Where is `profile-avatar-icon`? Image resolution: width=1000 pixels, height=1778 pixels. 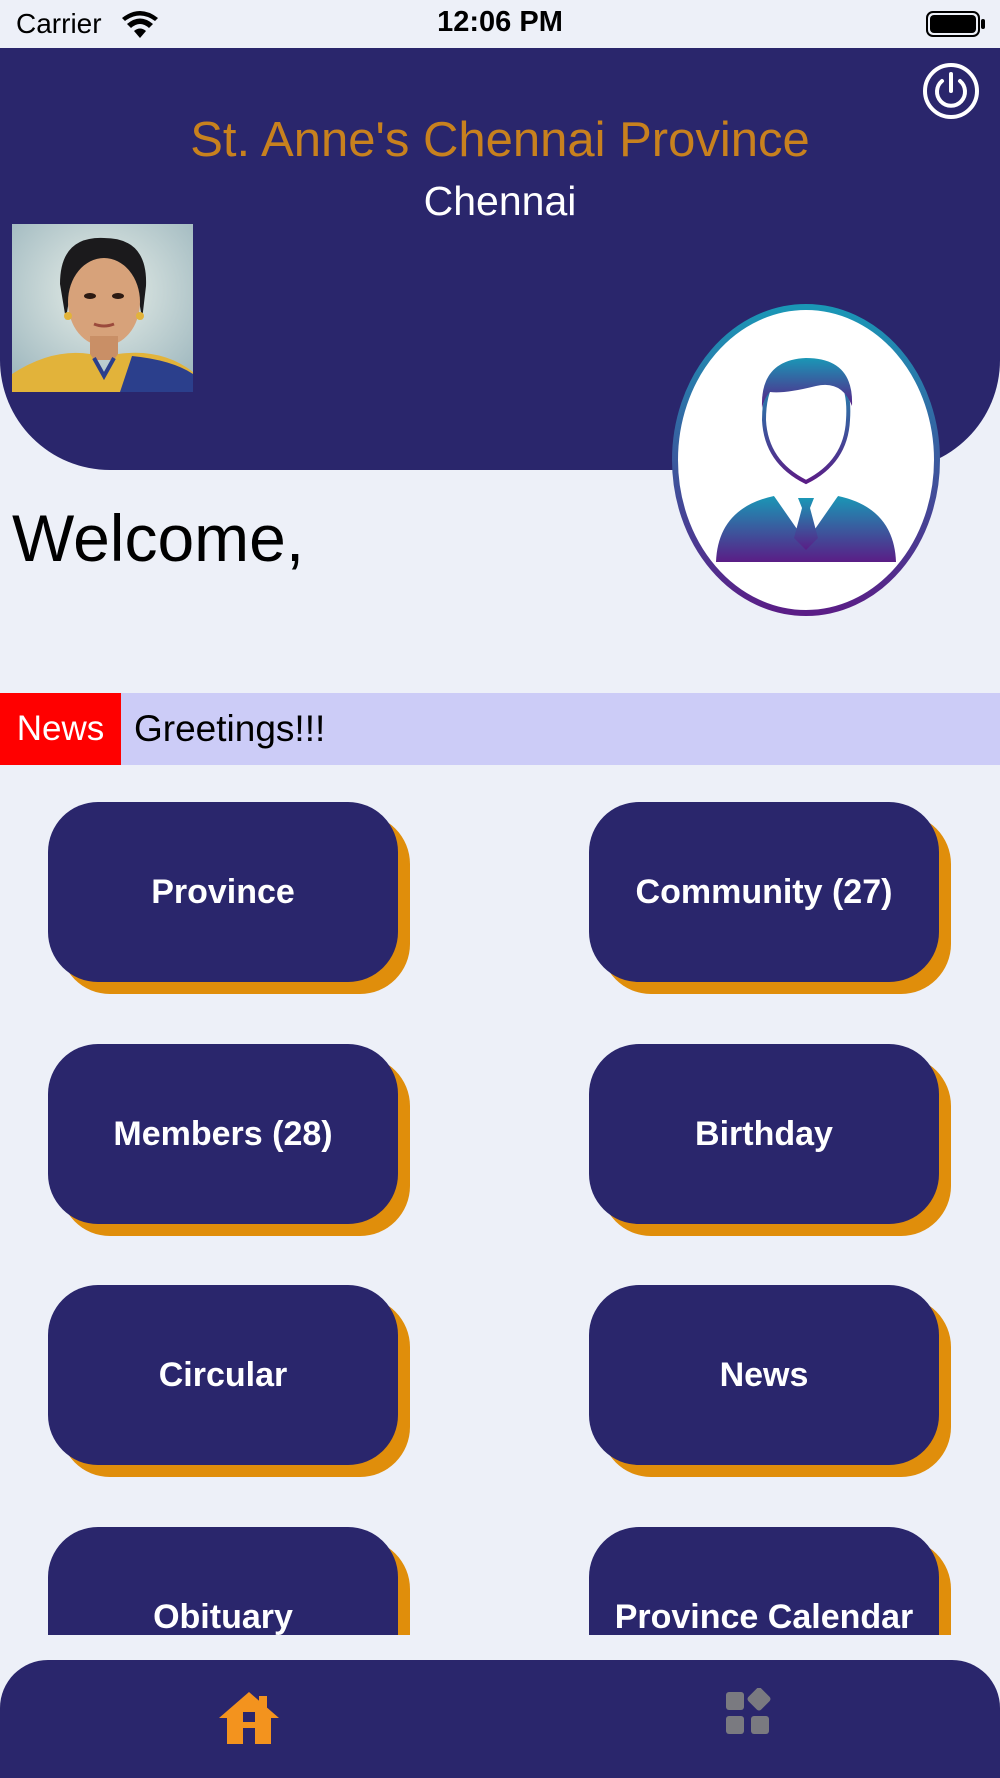
profile-avatar-icon is located at coordinates (806, 460).